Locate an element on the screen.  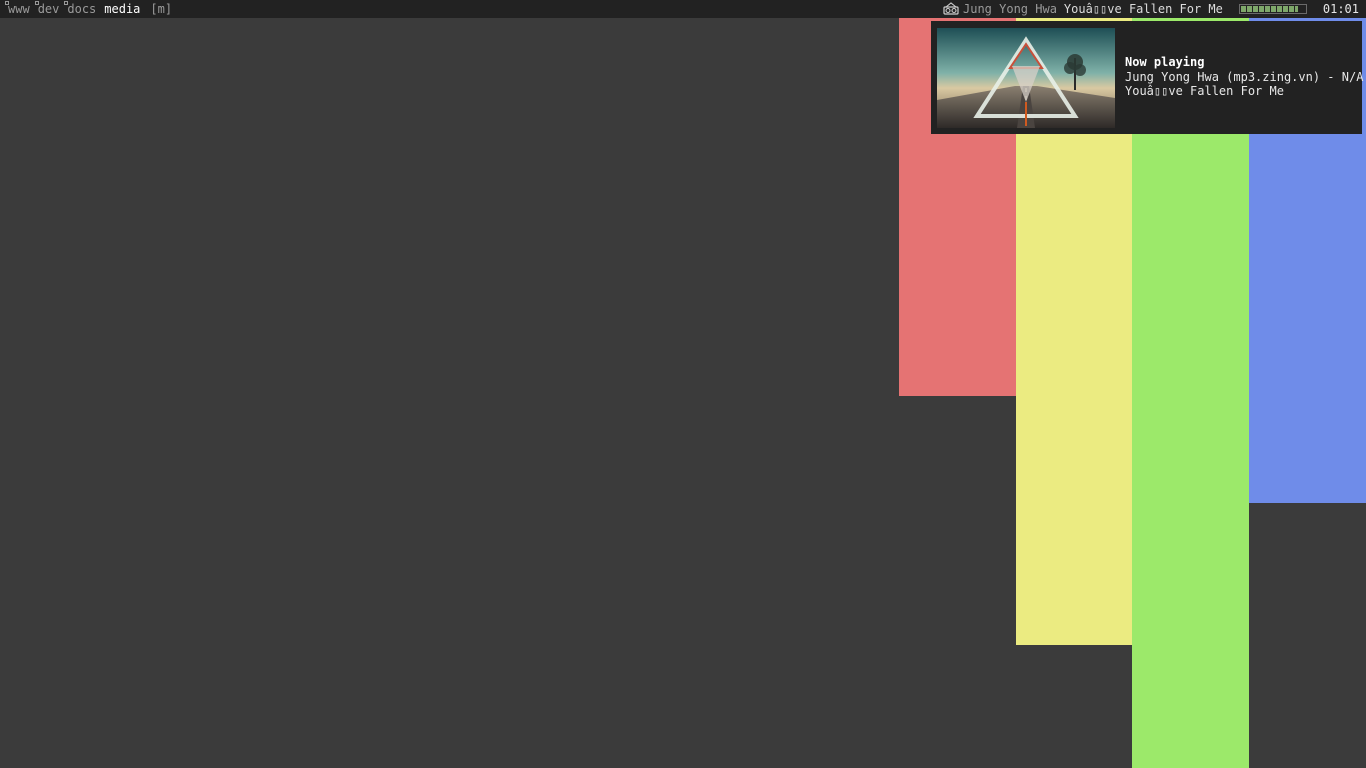
tag-list: www dev docs media [m] is located at coordinates (91, 9).